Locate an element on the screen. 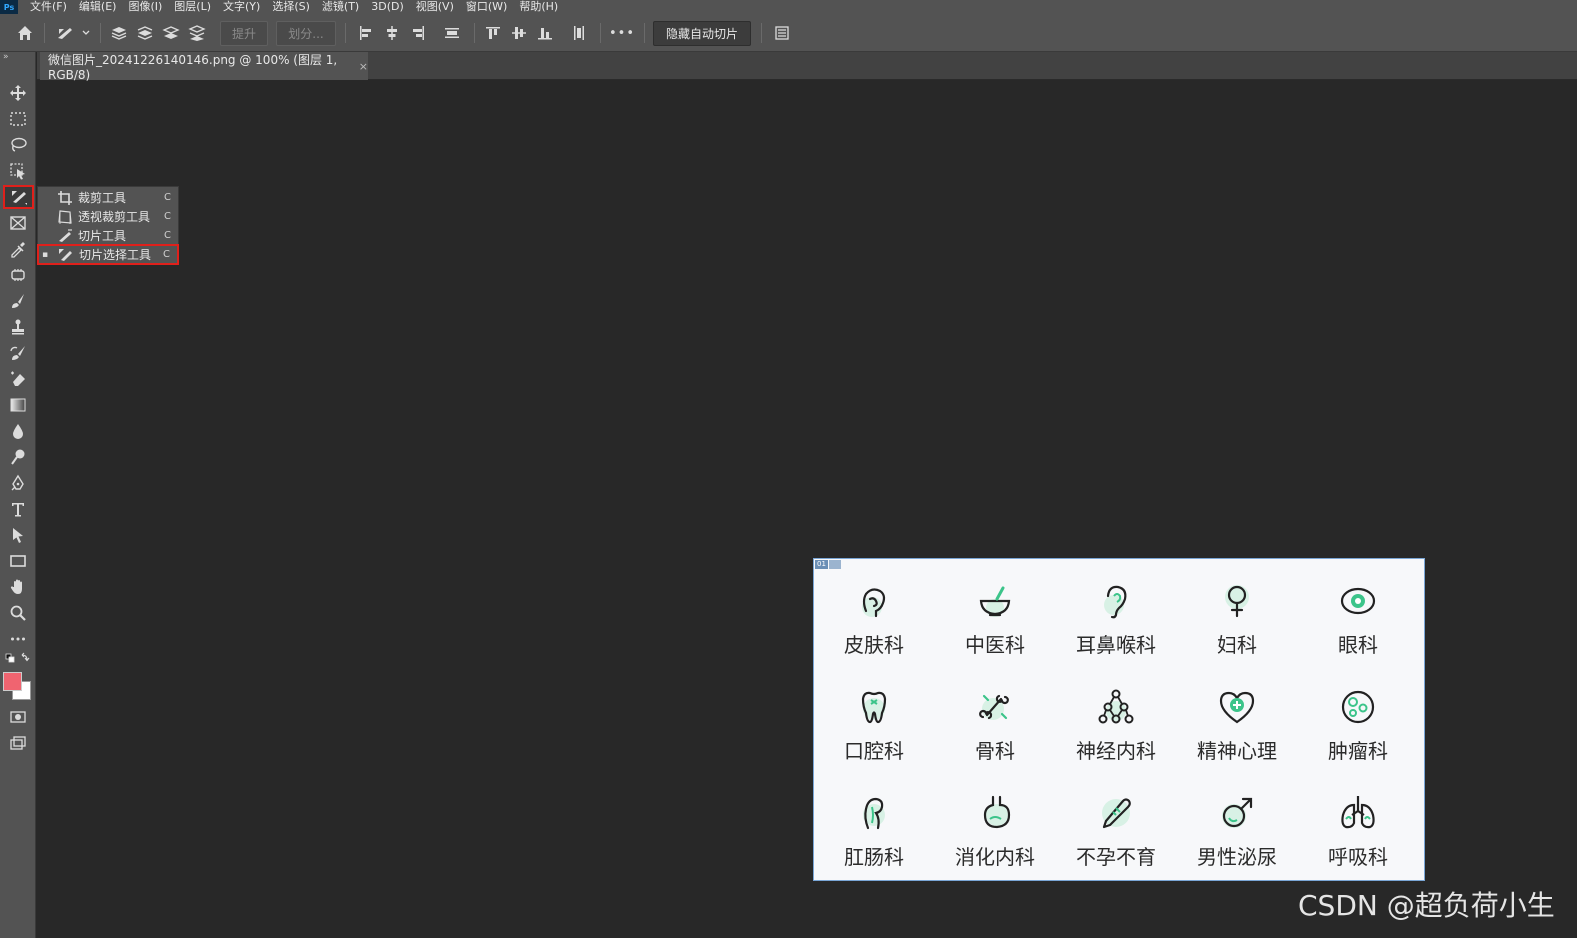 Image resolution: width=1577 pixels, height=938 pixels. align-top-icon is located at coordinates (493, 33).